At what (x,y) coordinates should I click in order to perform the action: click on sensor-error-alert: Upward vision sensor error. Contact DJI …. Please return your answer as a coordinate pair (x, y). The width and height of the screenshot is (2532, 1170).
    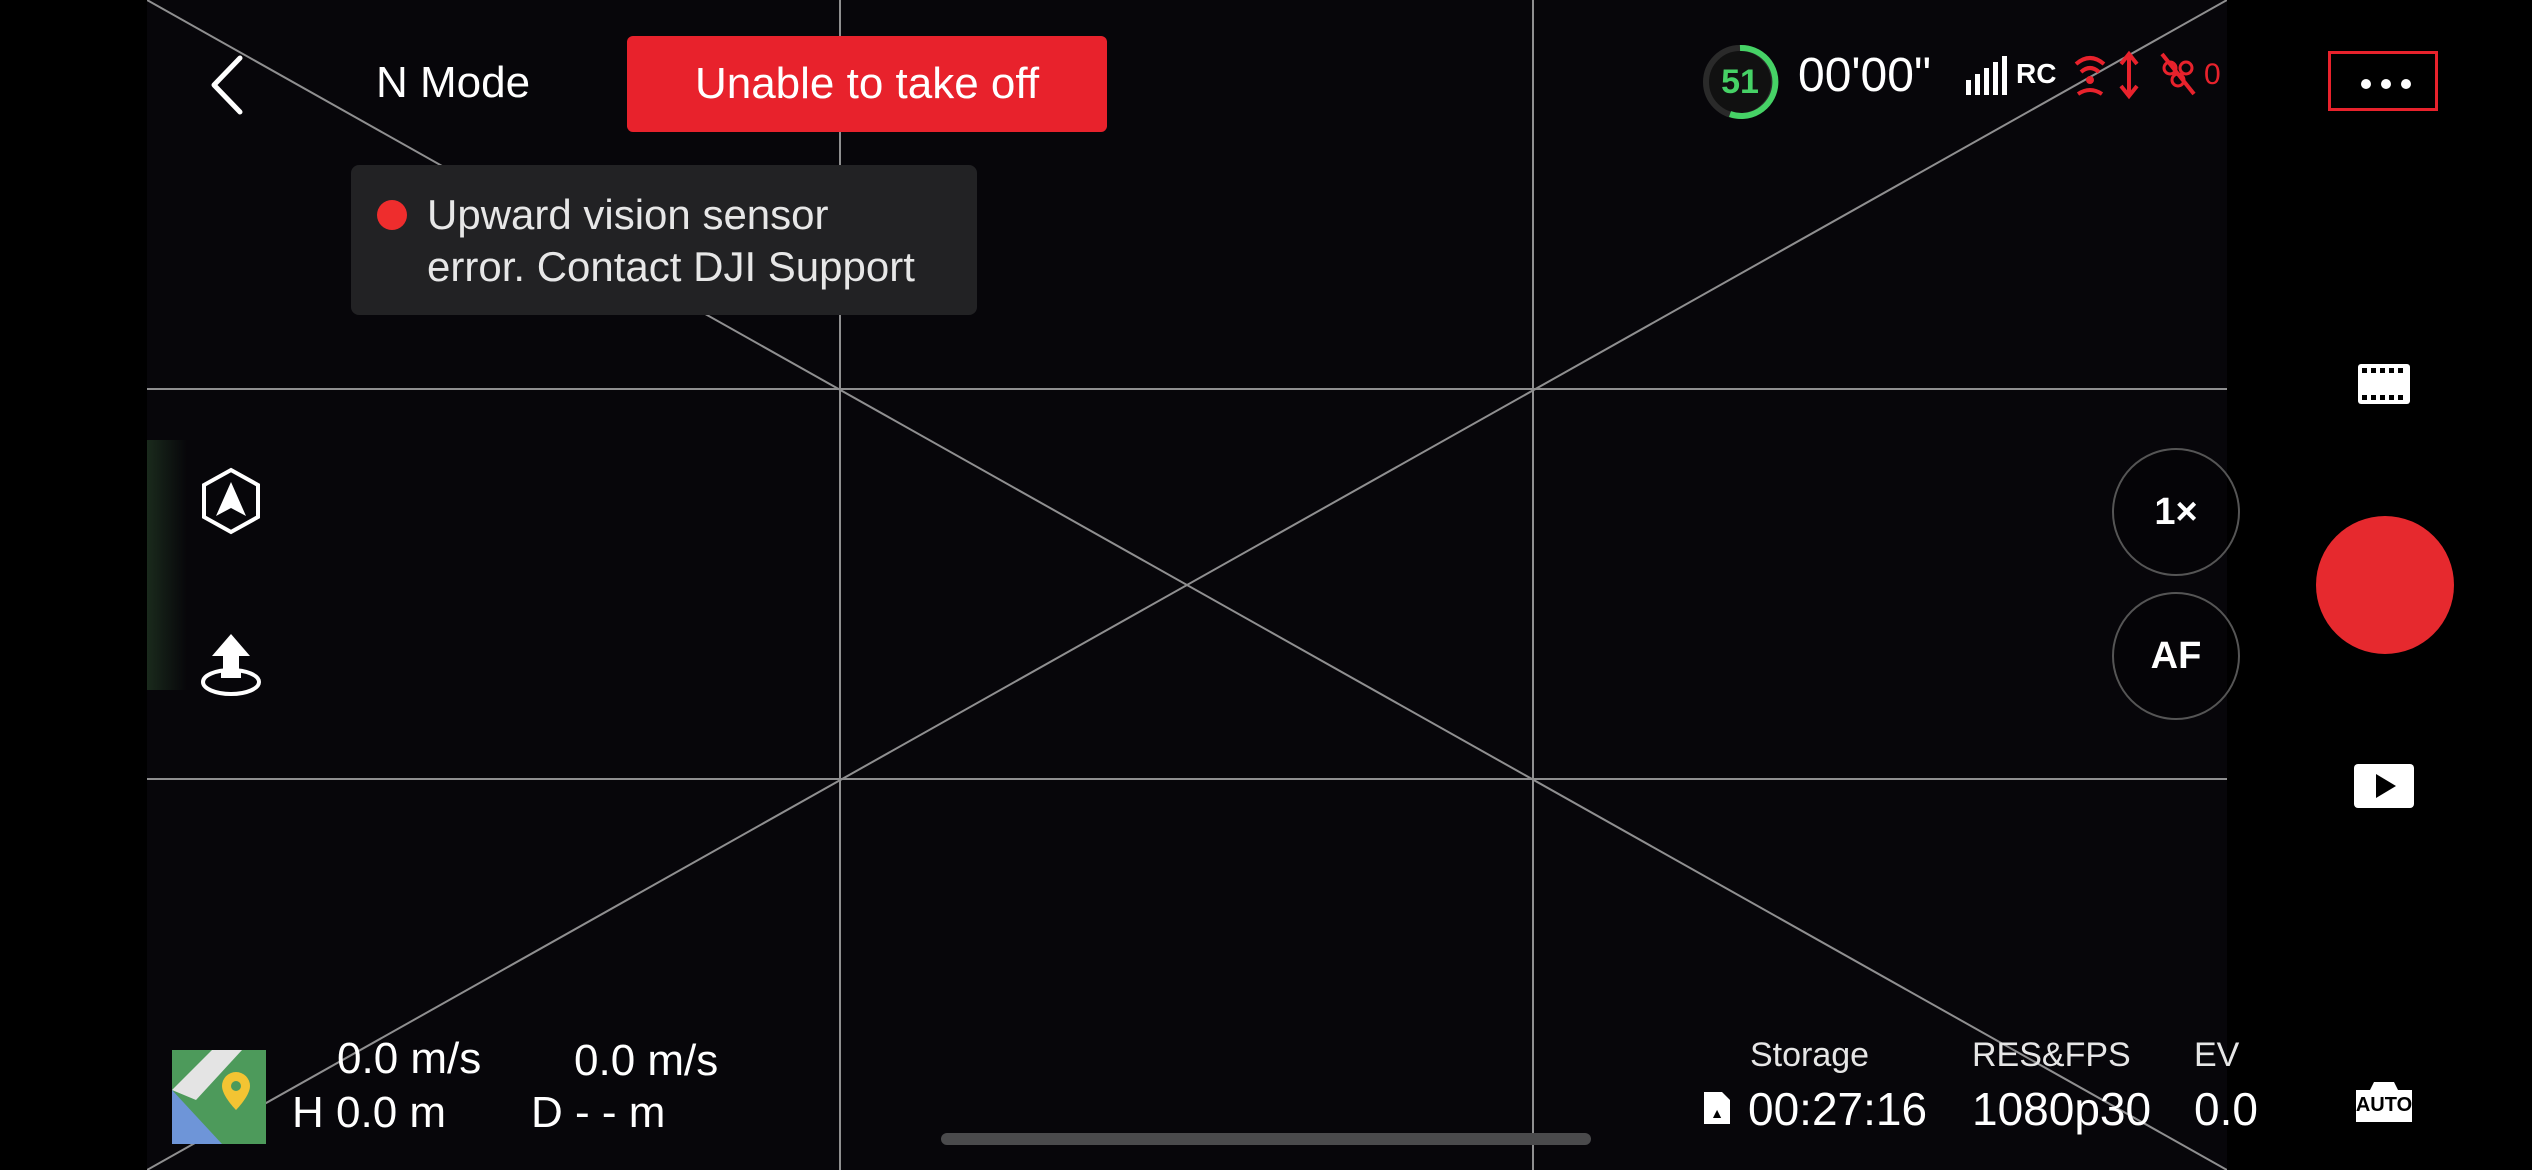
    Looking at the image, I should click on (664, 240).